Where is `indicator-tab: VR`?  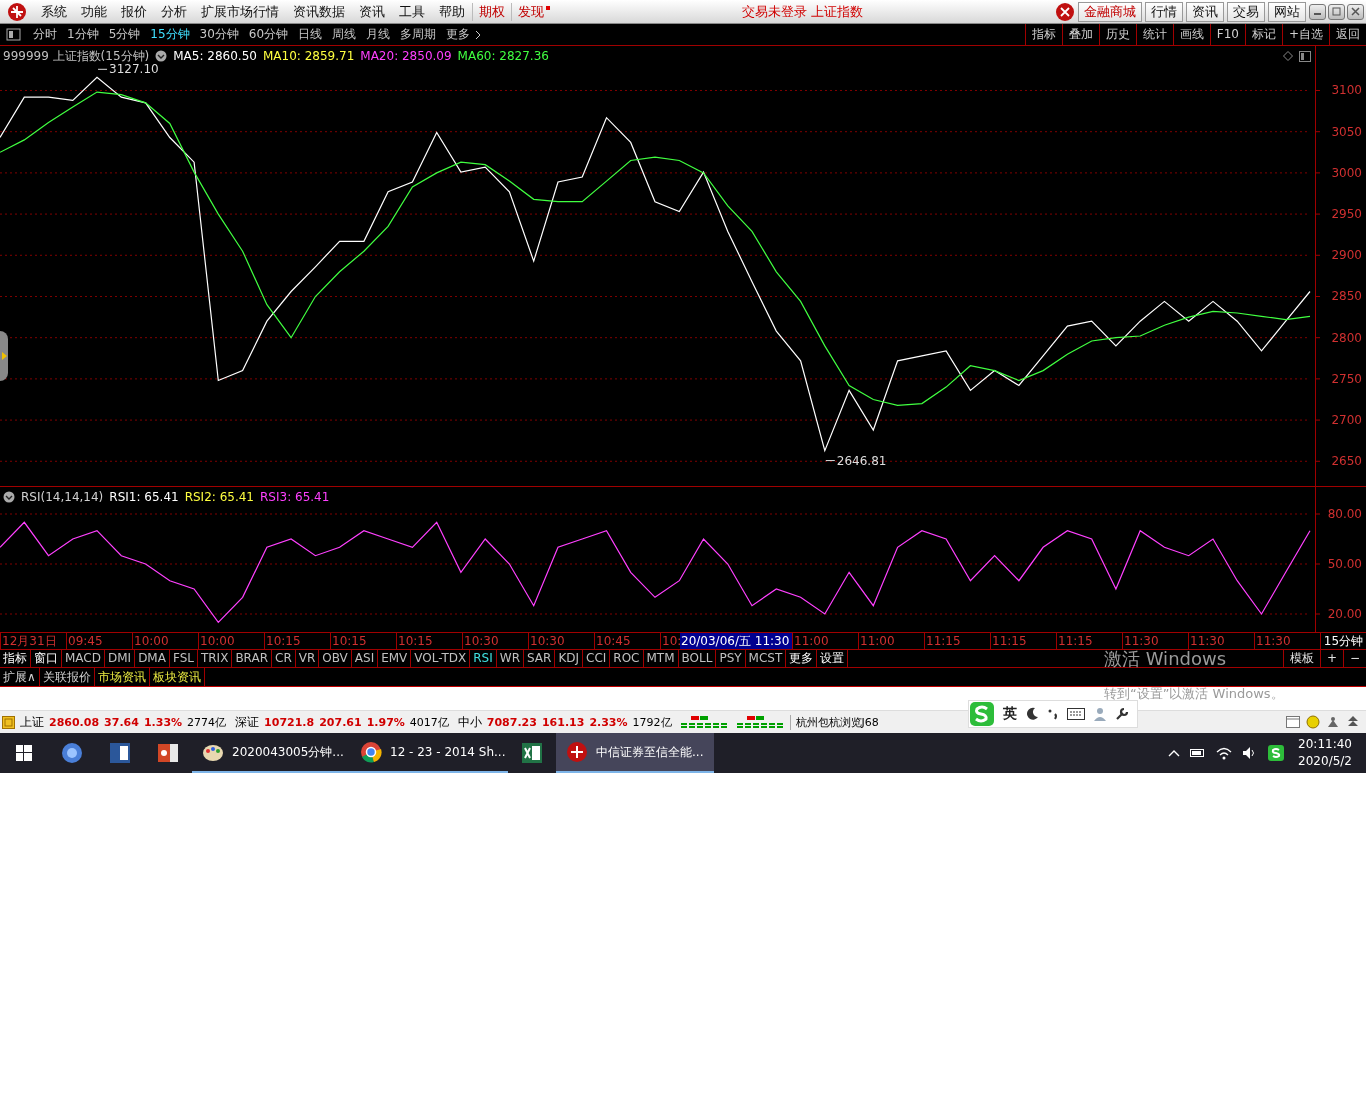 indicator-tab: VR is located at coordinates (307, 658).